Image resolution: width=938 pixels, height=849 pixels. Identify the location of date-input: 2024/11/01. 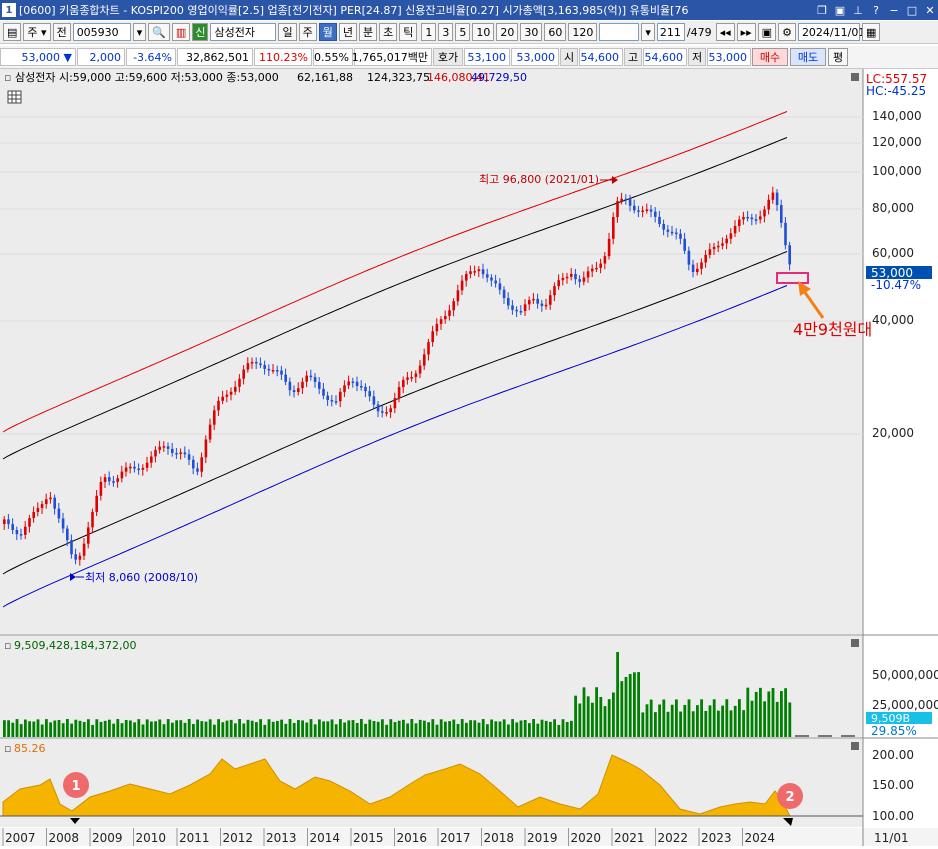
(831, 32).